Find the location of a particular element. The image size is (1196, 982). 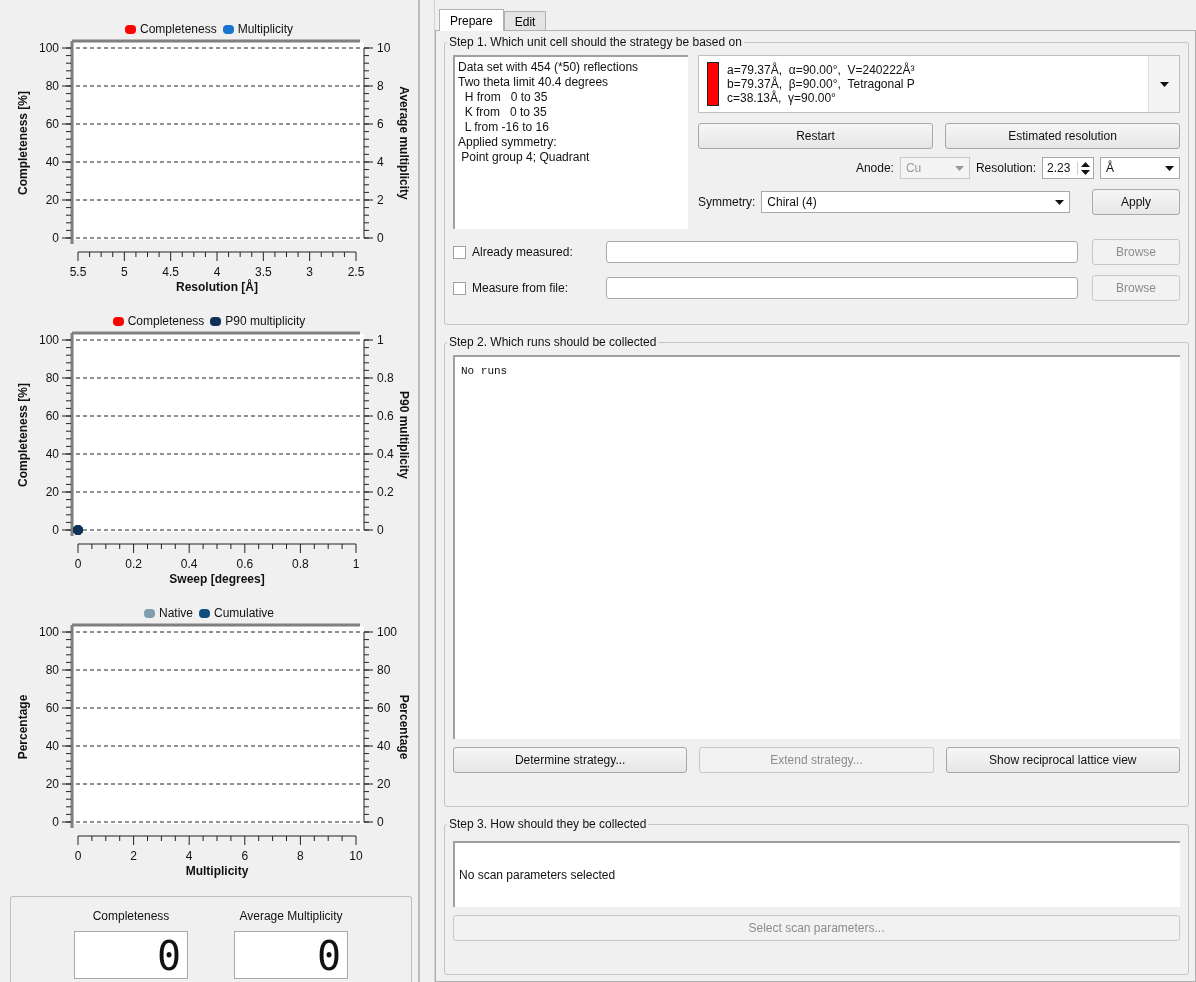

info-line: K from 0 to 35 is located at coordinates (505, 112).